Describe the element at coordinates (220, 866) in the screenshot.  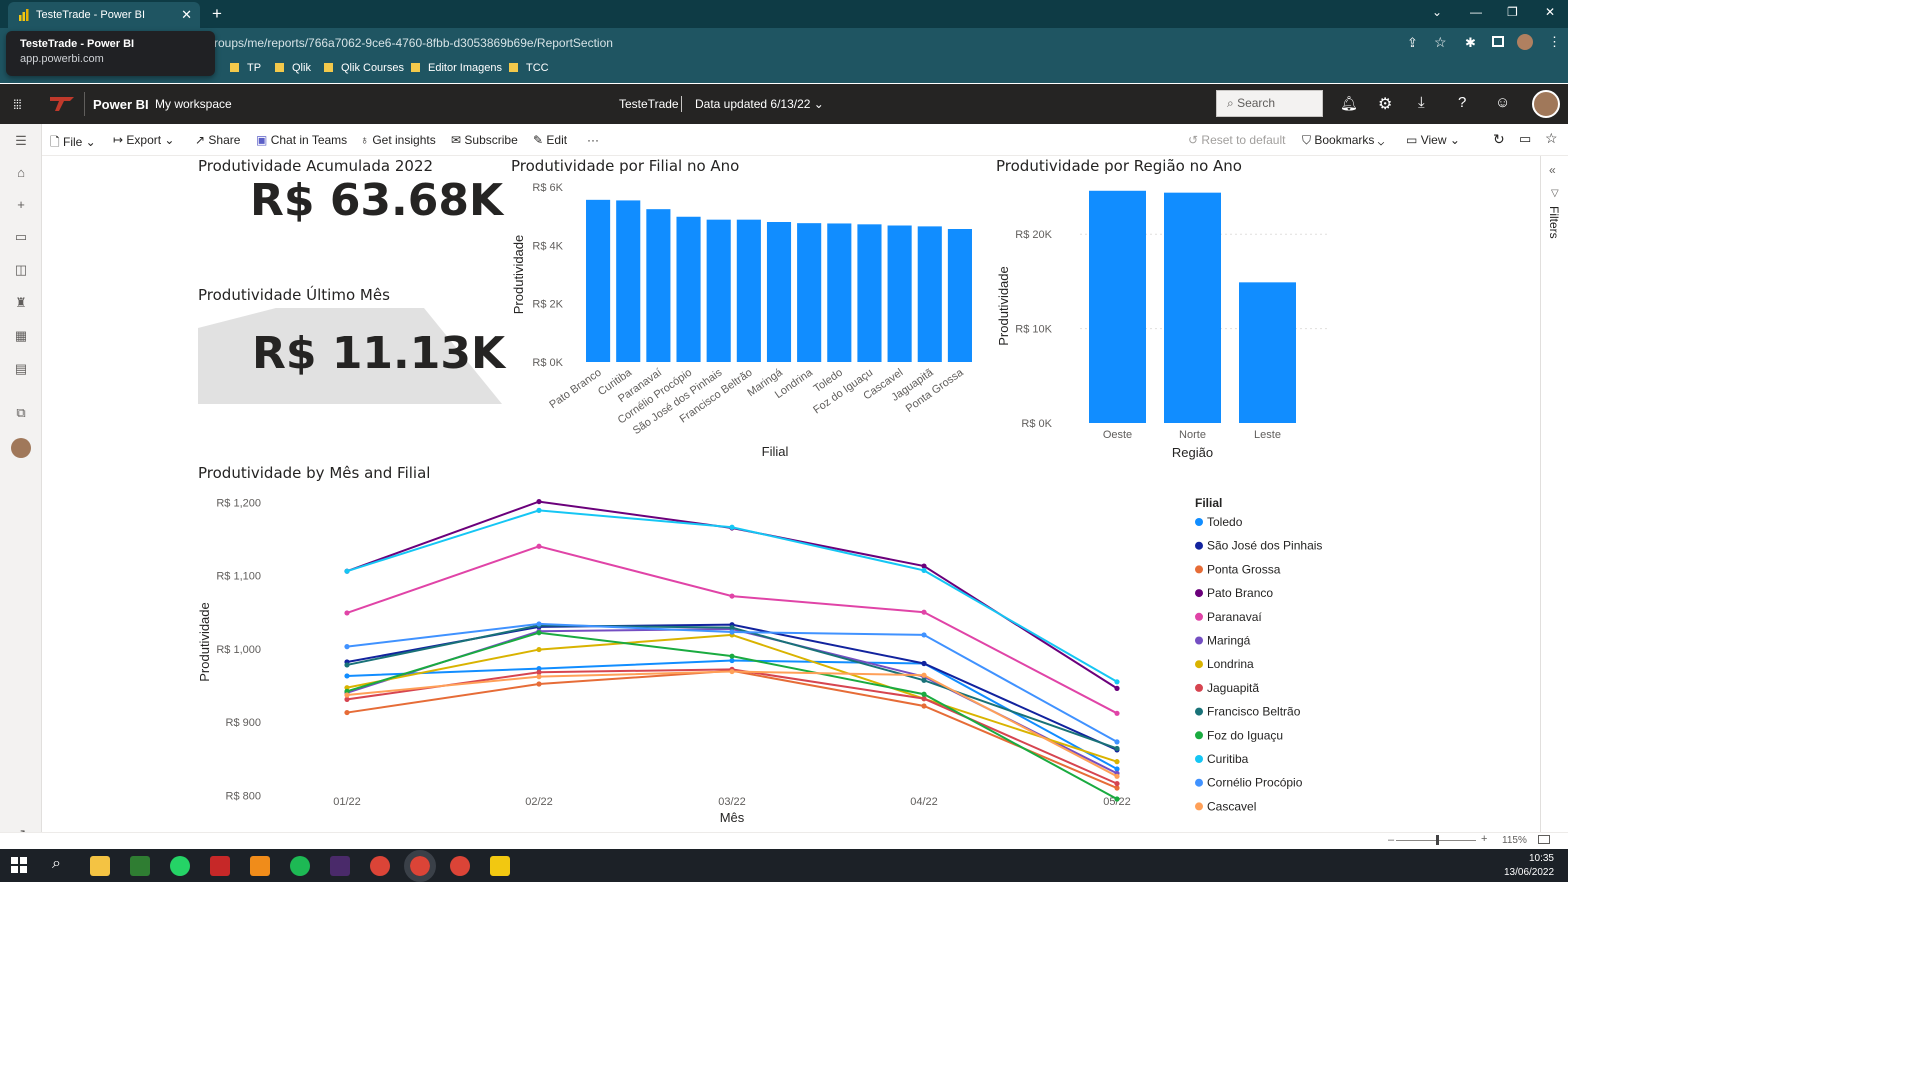
I see `app-icon-red` at that location.